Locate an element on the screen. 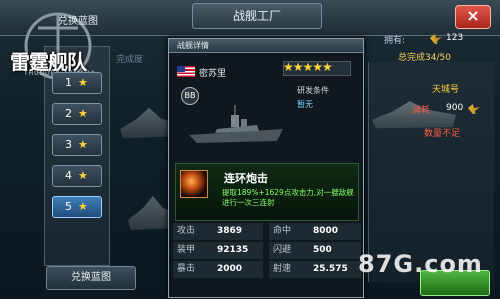 Image resolution: width=500 pixels, height=299 pixels. stat-label: 命中 is located at coordinates (282, 231).